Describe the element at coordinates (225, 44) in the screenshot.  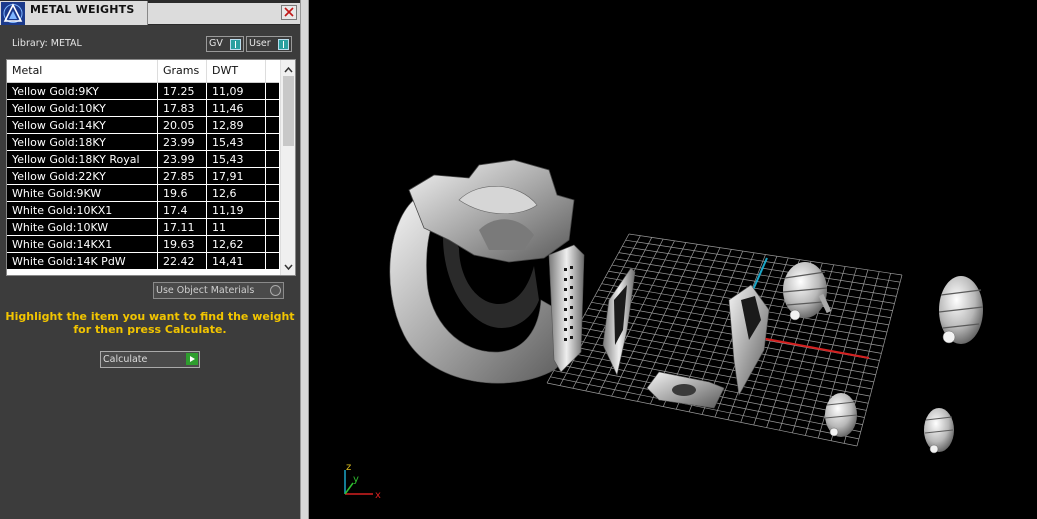
I see `gv-toggle: GV` at that location.